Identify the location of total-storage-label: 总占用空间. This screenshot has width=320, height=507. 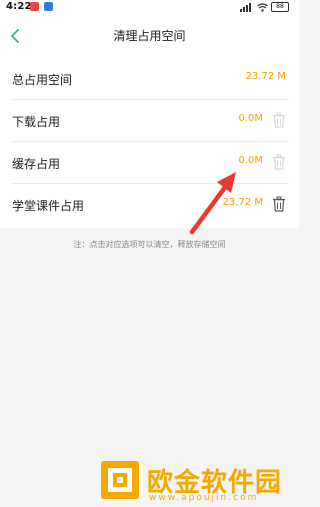
(42, 80).